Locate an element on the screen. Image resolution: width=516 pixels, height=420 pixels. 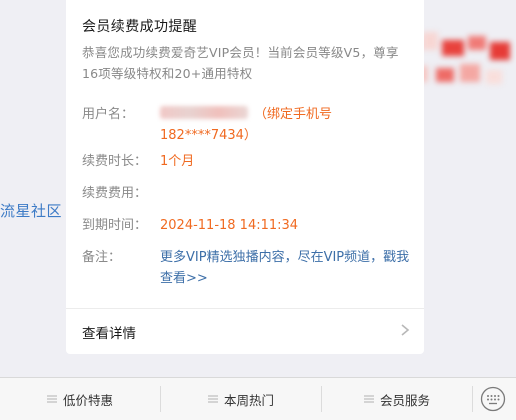
community-link: 流星社区 is located at coordinates (31, 210).